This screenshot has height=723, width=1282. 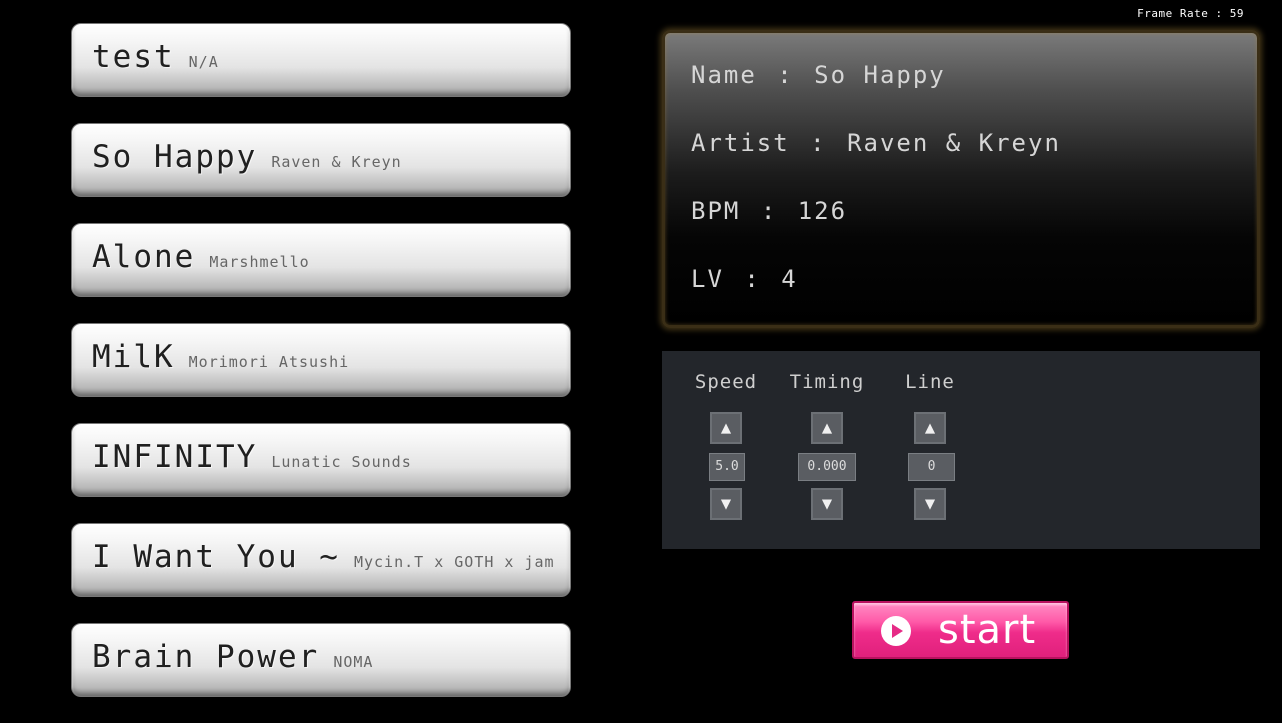 What do you see at coordinates (974, 299) in the screenshot?
I see `info-lv-line: LV : 4` at bounding box center [974, 299].